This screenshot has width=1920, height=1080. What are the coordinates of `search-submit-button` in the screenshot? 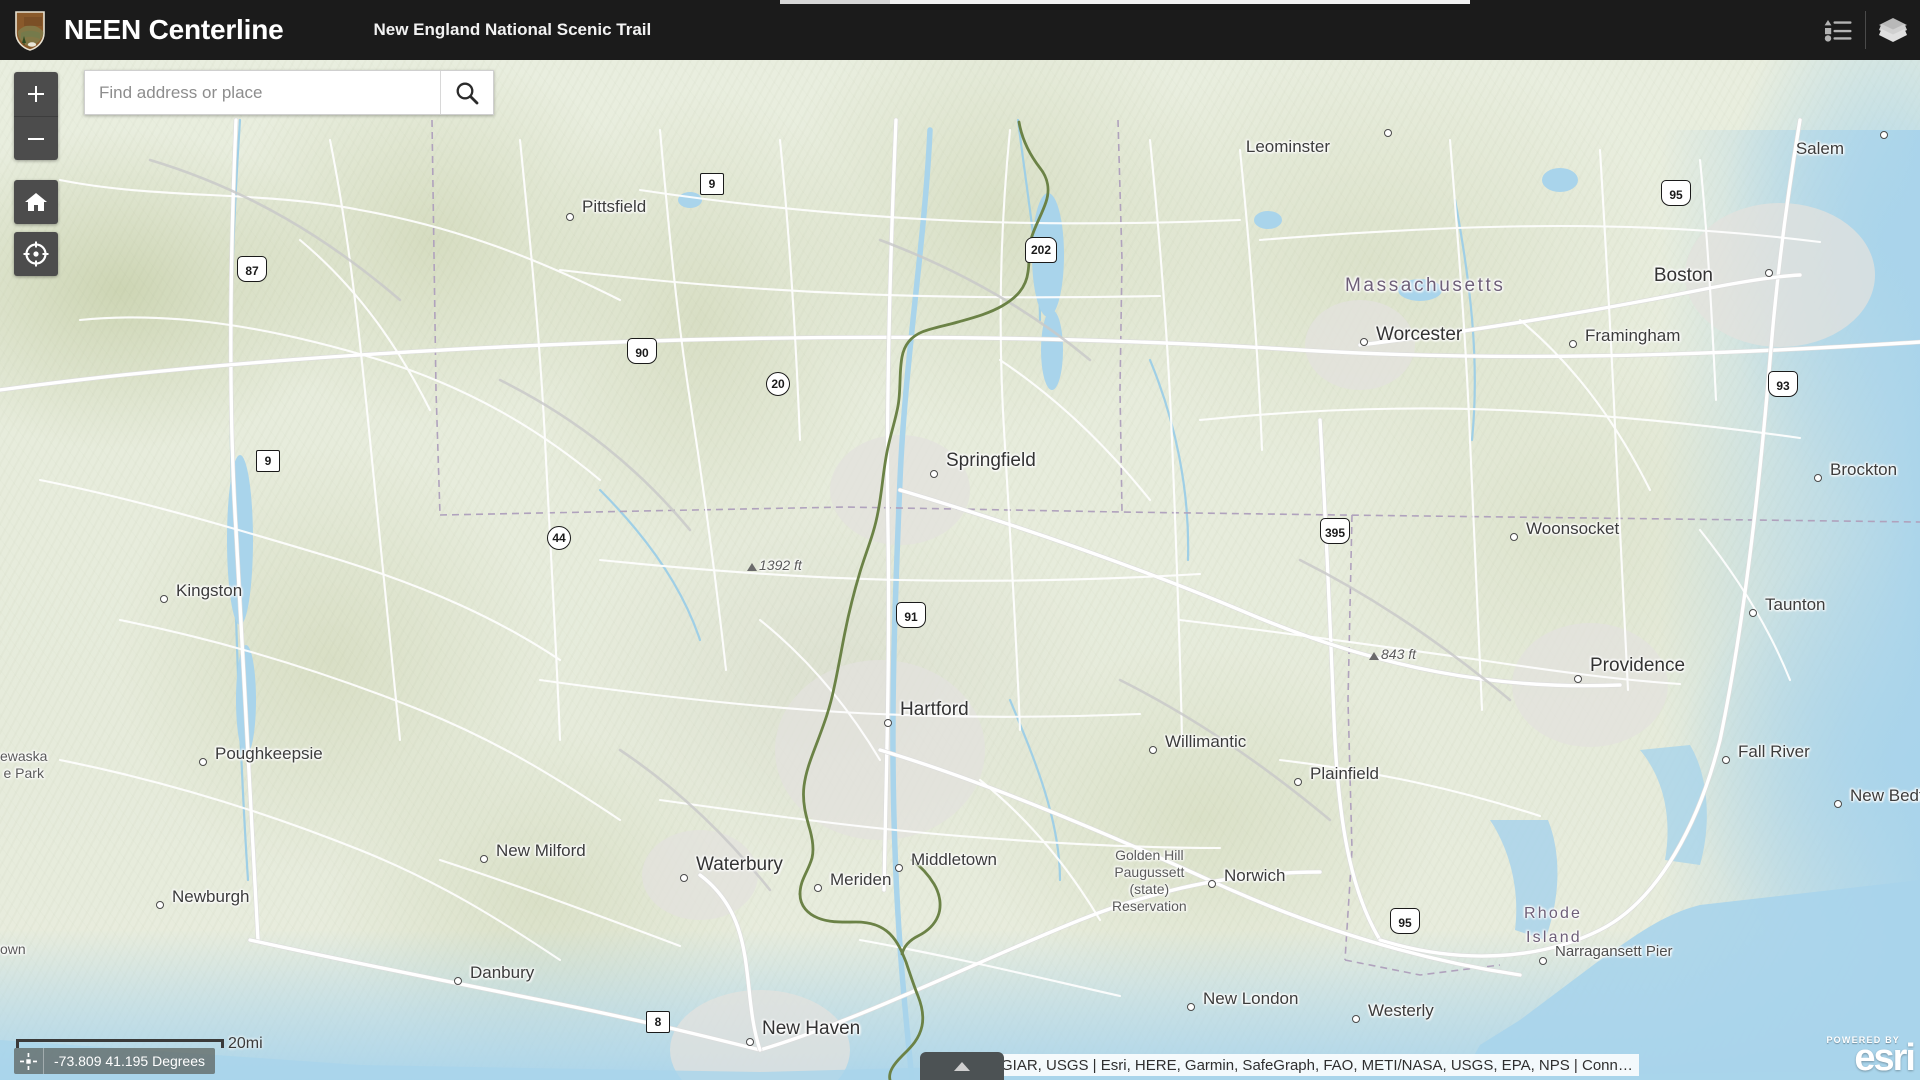 It's located at (467, 92).